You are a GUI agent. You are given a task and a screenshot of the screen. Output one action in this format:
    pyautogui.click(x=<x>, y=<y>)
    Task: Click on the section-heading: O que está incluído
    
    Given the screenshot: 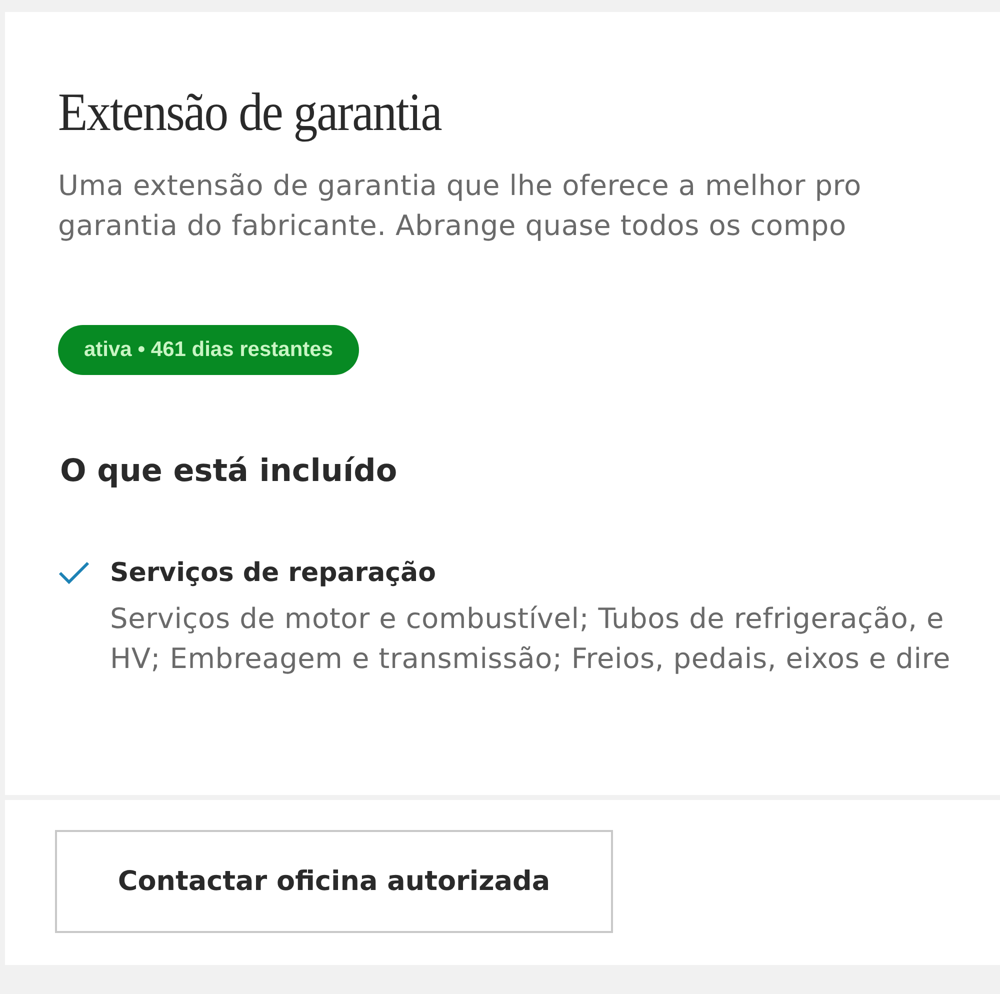 What is the action you would take?
    pyautogui.click(x=229, y=471)
    